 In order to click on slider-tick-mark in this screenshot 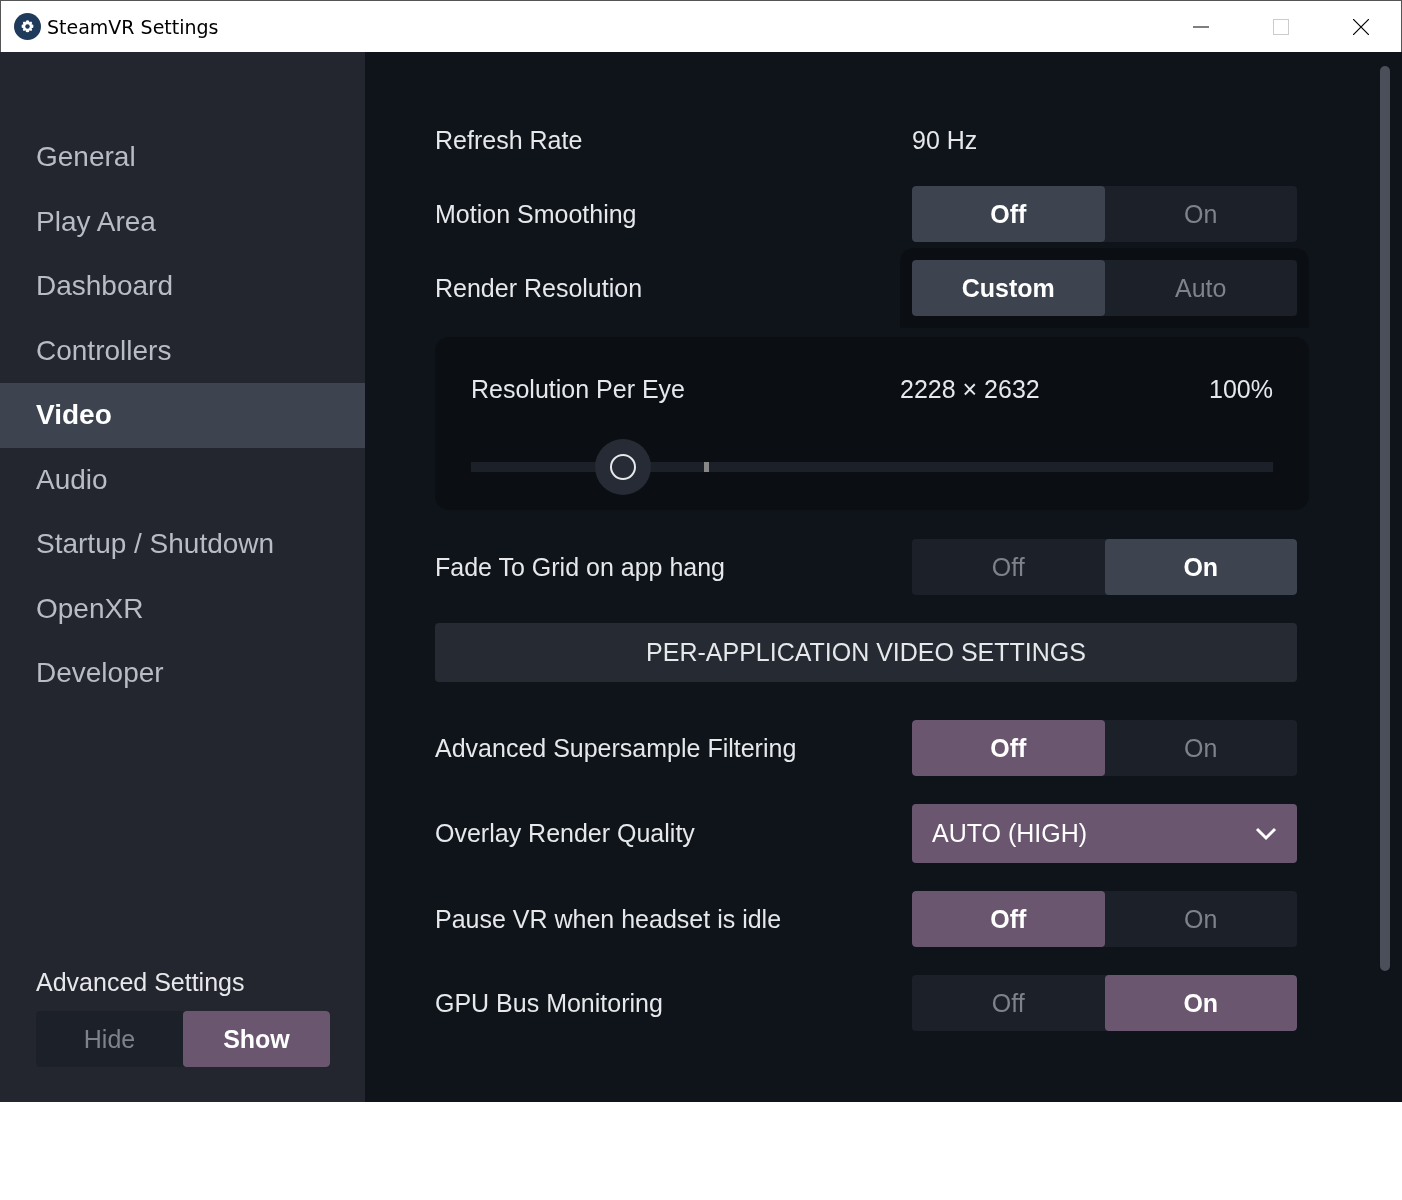, I will do `click(706, 467)`.